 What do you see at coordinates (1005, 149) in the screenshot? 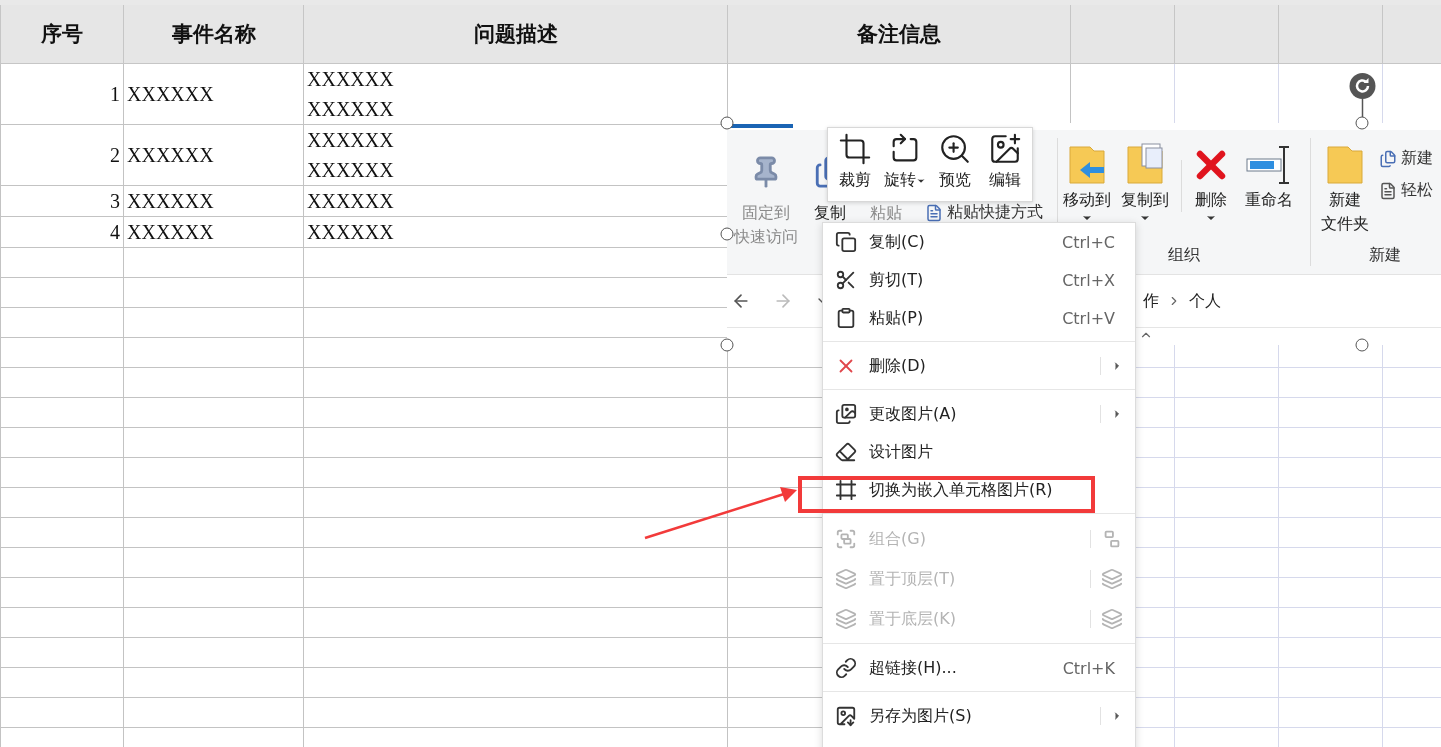
I see `image-edit-icon` at bounding box center [1005, 149].